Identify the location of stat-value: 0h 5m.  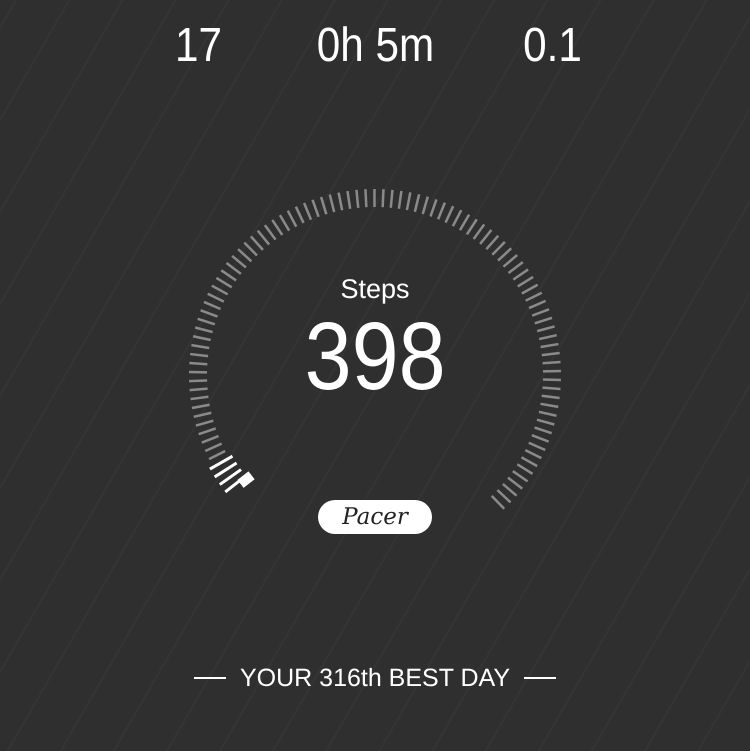
(375, 46).